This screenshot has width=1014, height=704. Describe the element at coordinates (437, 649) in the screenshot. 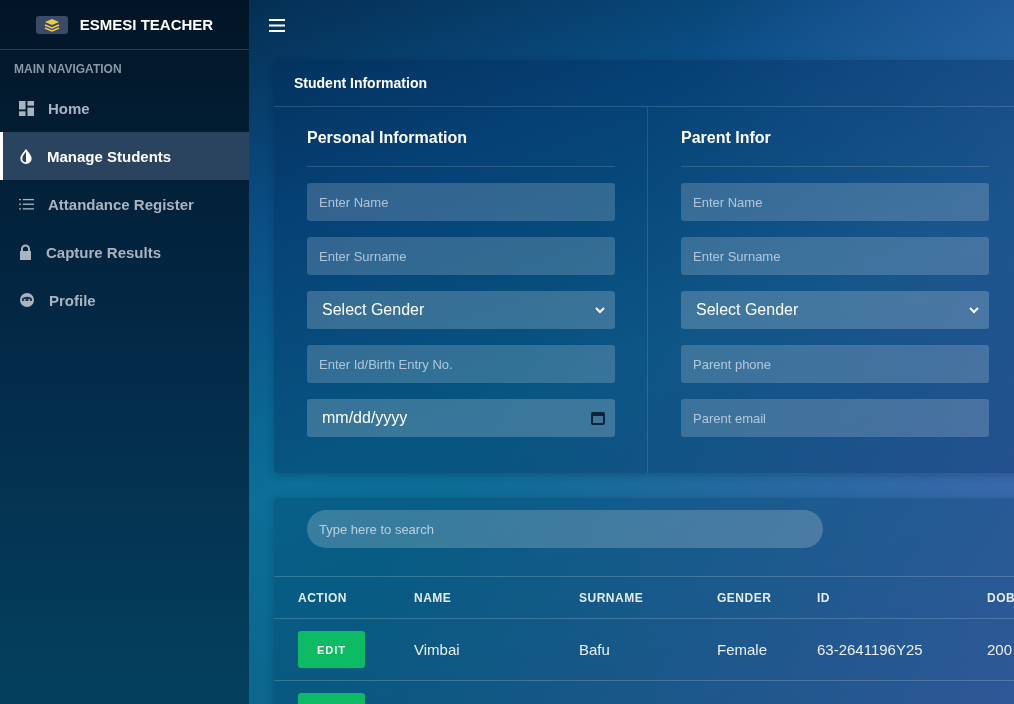

I see `table-cell-text: Vimbai` at that location.